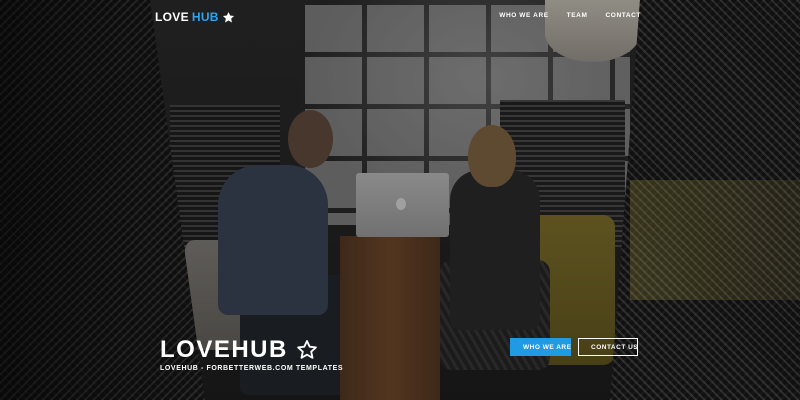  Describe the element at coordinates (172, 17) in the screenshot. I see `brand-logo-part1: LOVE` at that location.